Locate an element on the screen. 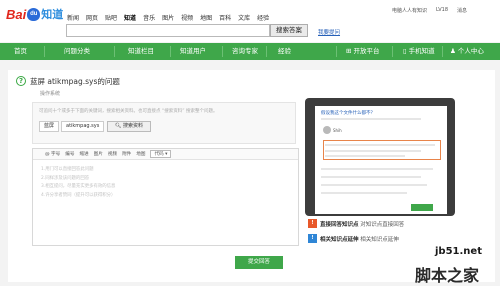 This screenshot has height=286, width=500. placeholder-line: 2.同样涉及该问题的回答 is located at coordinates (65, 178).